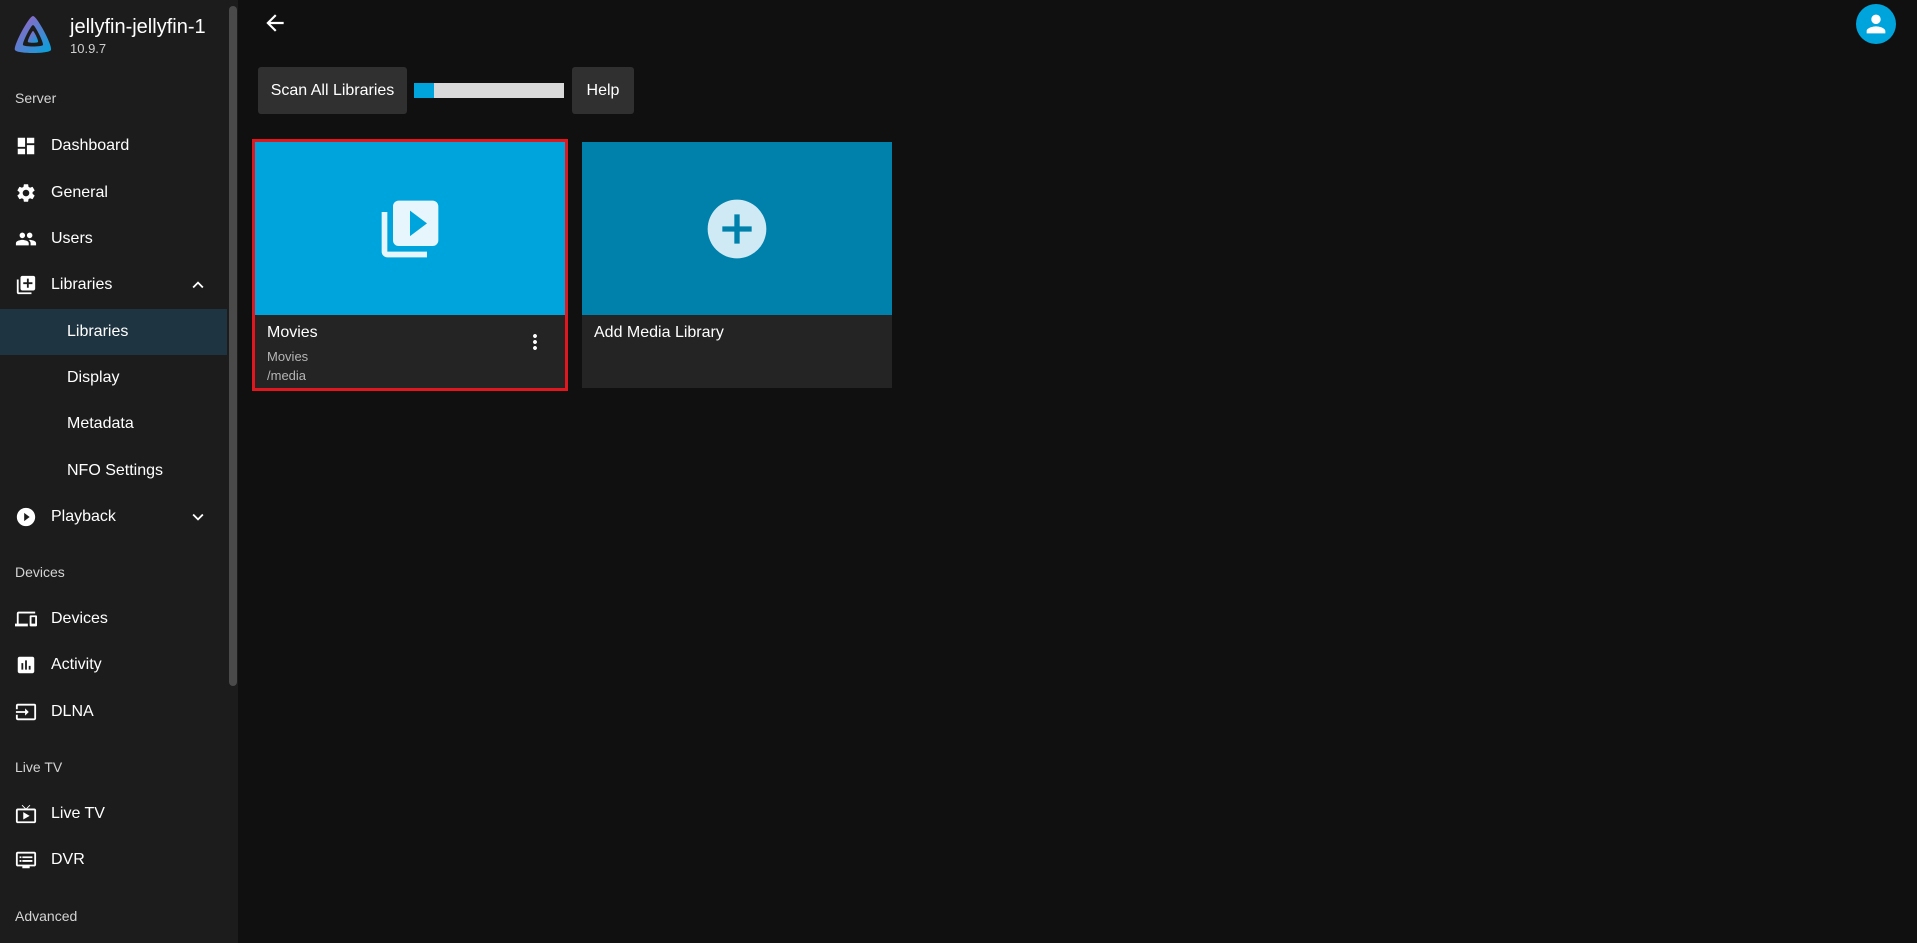 Image resolution: width=1917 pixels, height=943 pixels. I want to click on input-icon, so click(26, 712).